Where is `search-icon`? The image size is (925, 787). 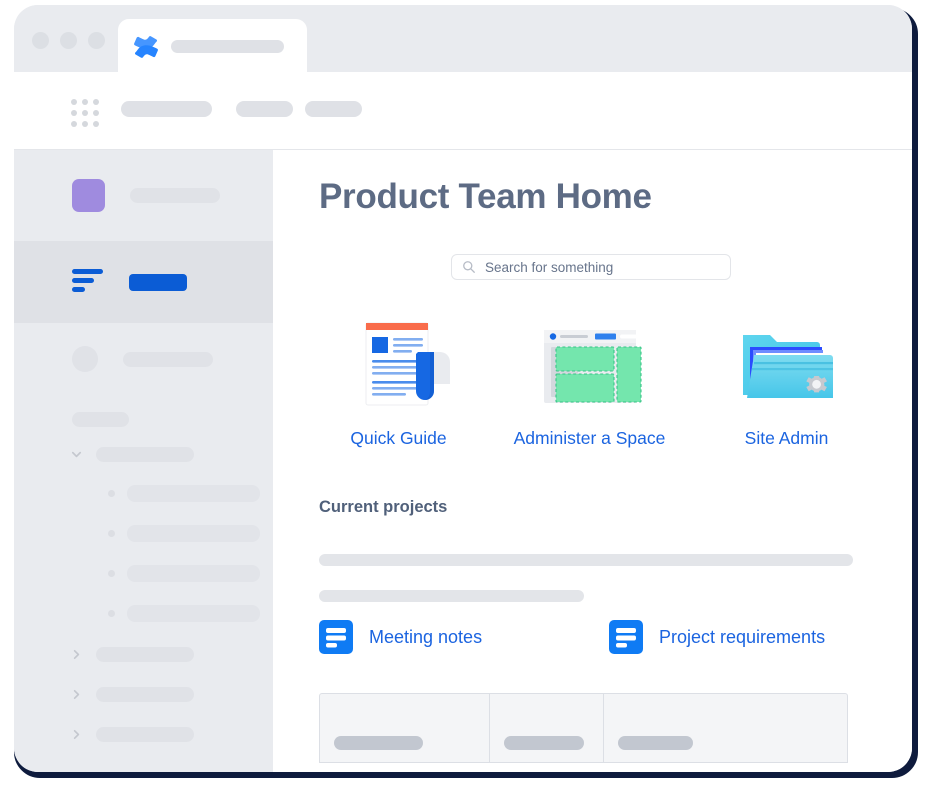 search-icon is located at coordinates (469, 267).